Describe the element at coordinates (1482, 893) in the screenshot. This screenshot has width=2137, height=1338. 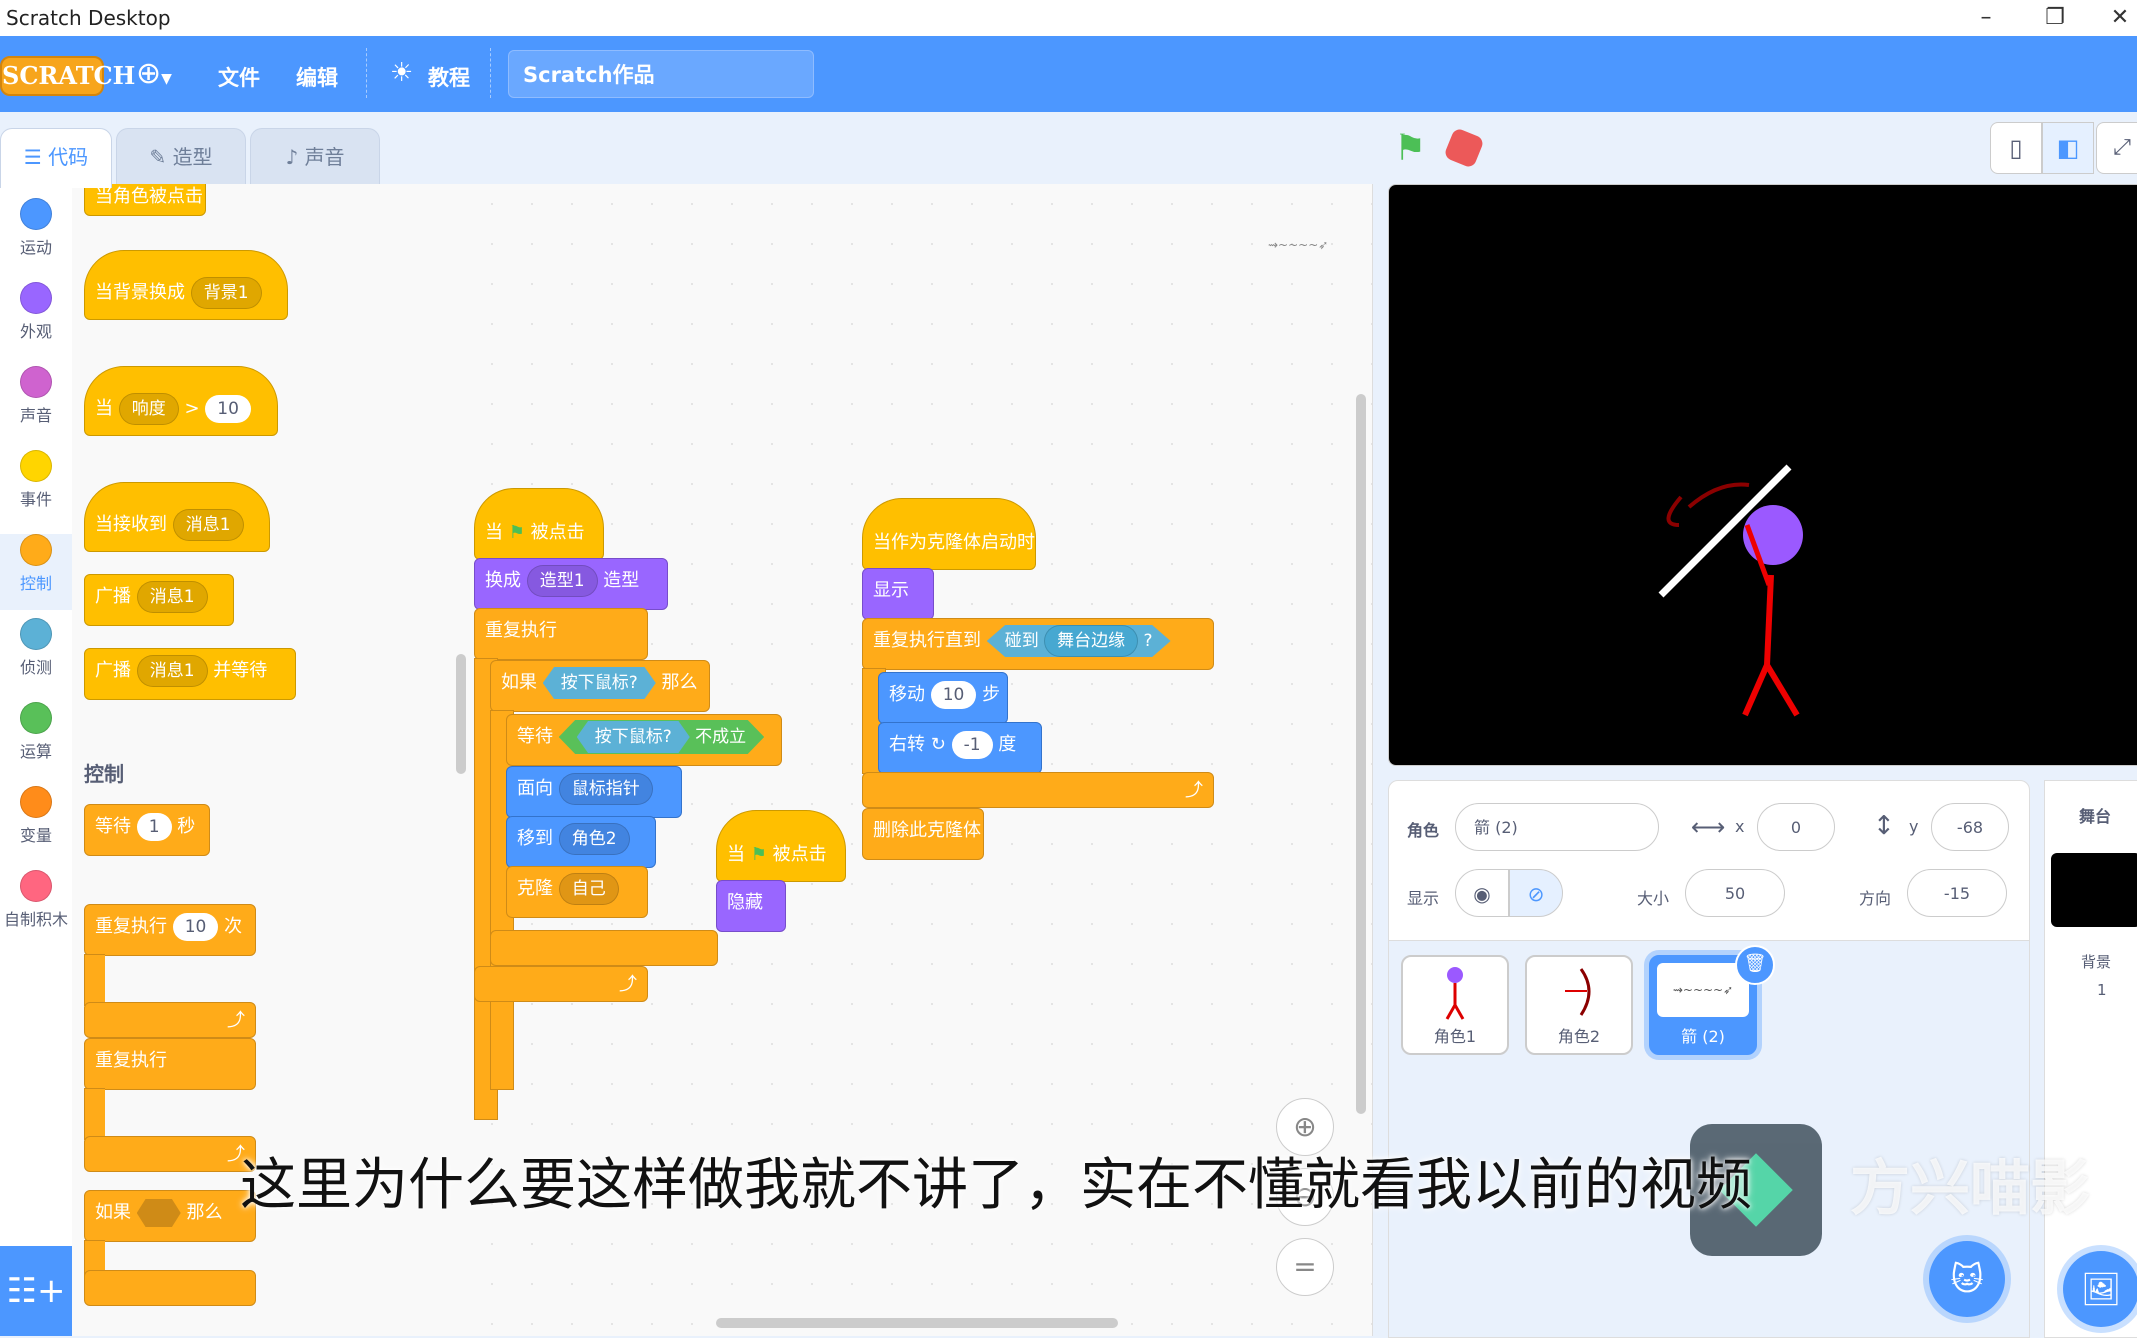
I see `show-visible-icon: ◉` at that location.